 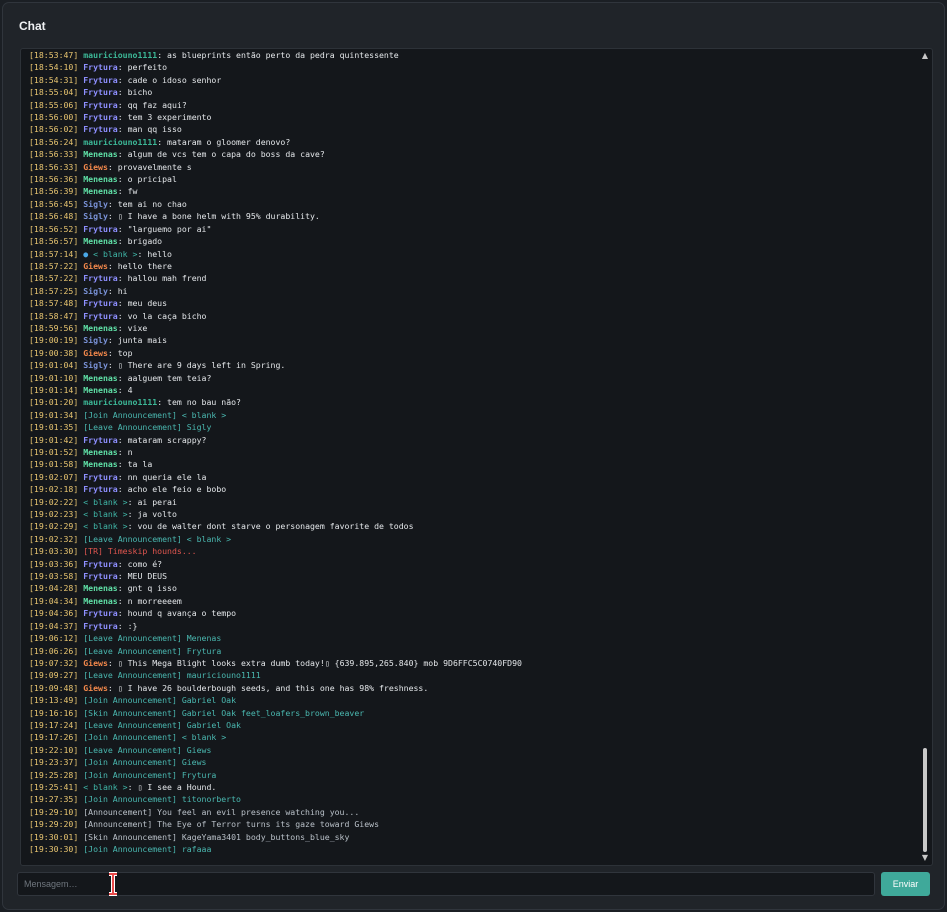 I want to click on message-timestamp: [19:01:10], so click(x=54, y=377).